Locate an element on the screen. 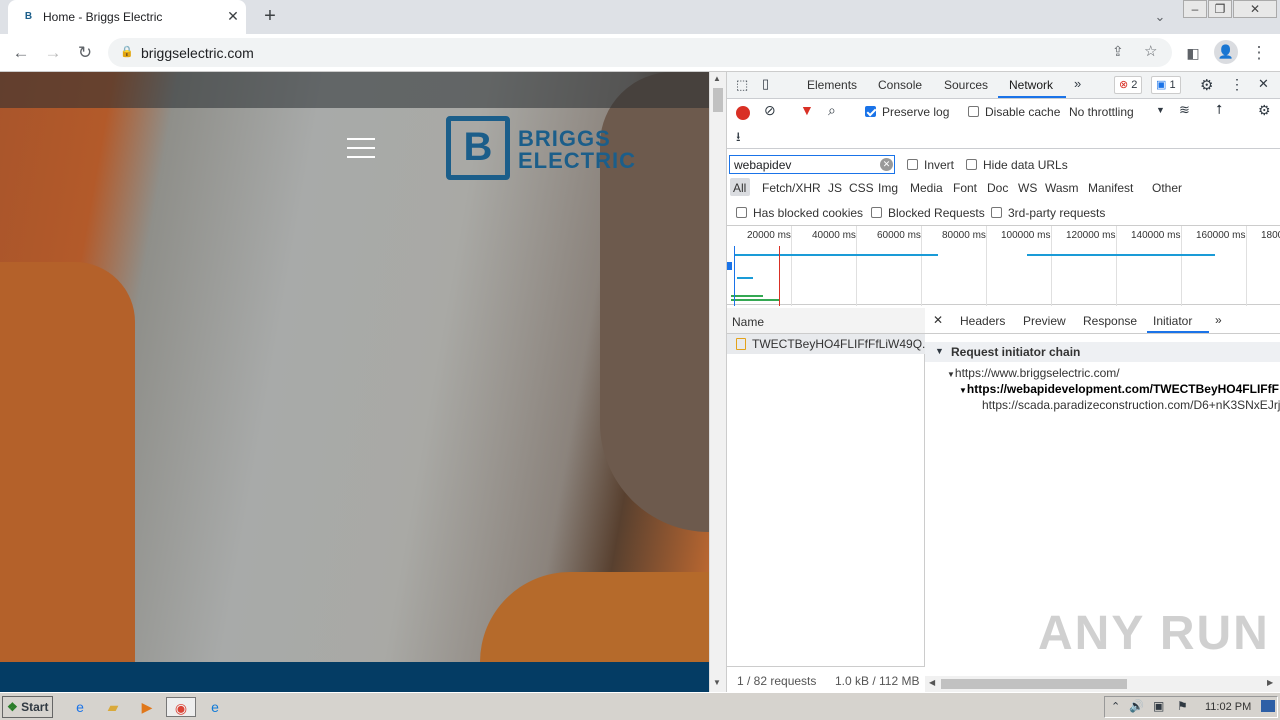  tab-network: Network is located at coordinates (1031, 85).